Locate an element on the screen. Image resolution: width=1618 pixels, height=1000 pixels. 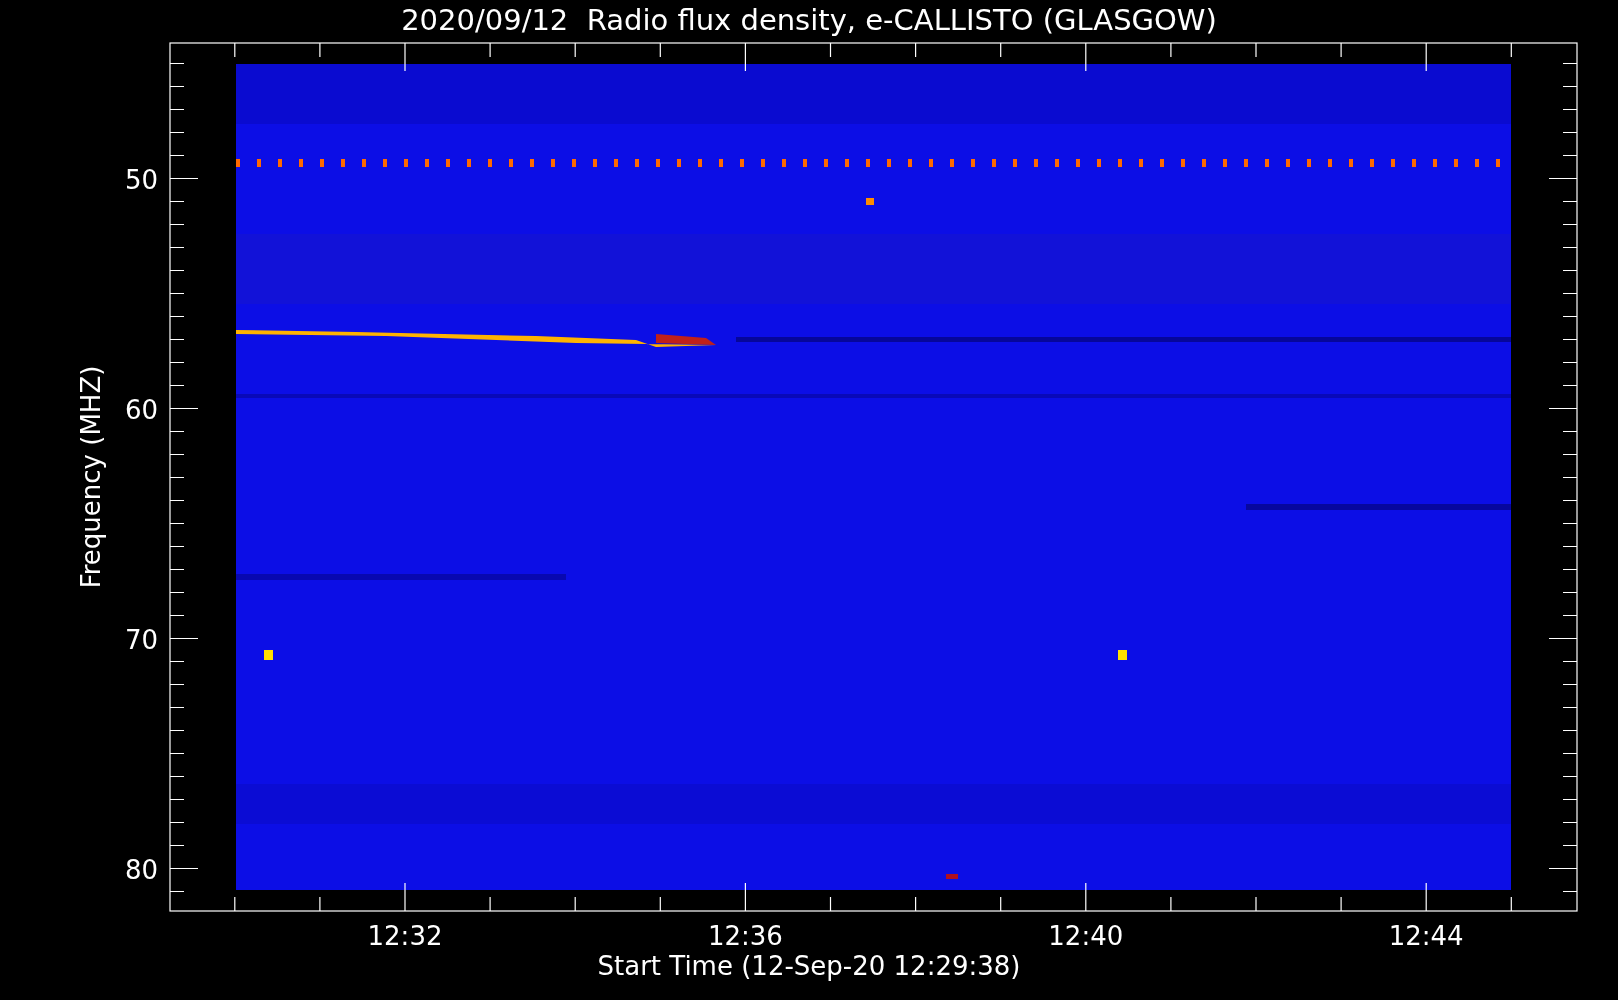
axis-tick-label: 70 is located at coordinates (141, 639).